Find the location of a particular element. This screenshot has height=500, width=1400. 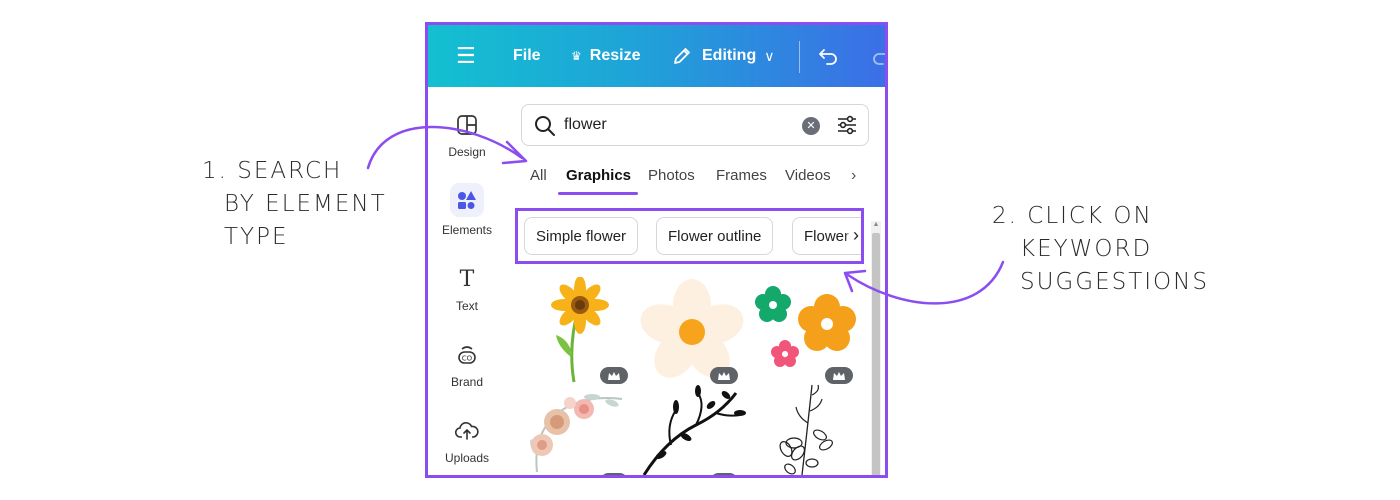

suggestion-chip: Flower outline is located at coordinates (715, 236).